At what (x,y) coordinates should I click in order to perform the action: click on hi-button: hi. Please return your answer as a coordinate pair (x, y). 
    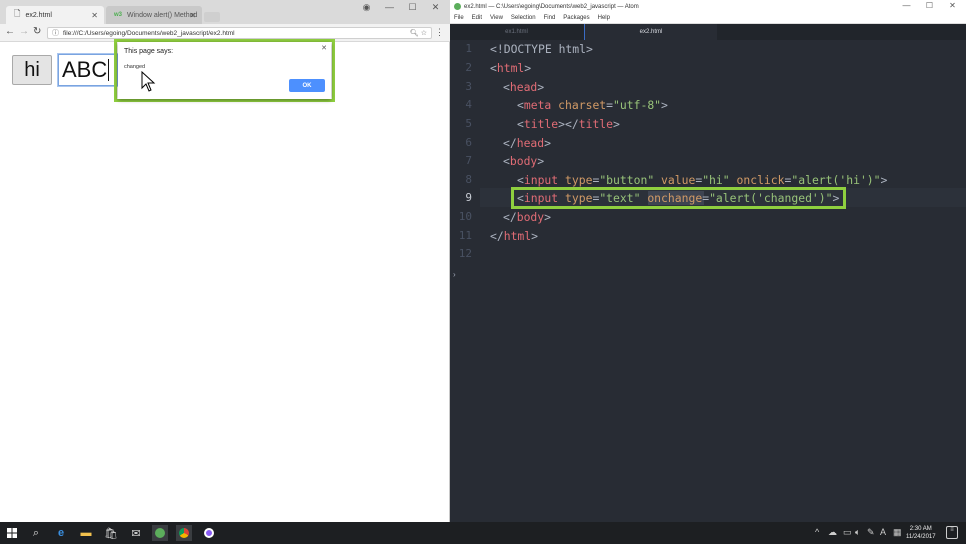
    Looking at the image, I should click on (32, 70).